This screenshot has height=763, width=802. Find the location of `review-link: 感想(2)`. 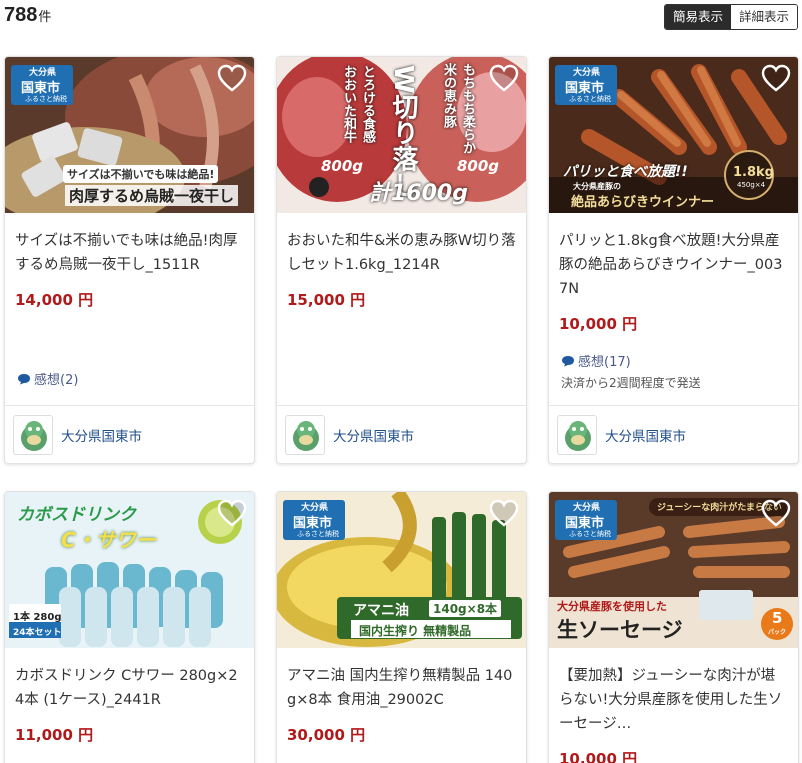

review-link: 感想(2) is located at coordinates (47, 378).